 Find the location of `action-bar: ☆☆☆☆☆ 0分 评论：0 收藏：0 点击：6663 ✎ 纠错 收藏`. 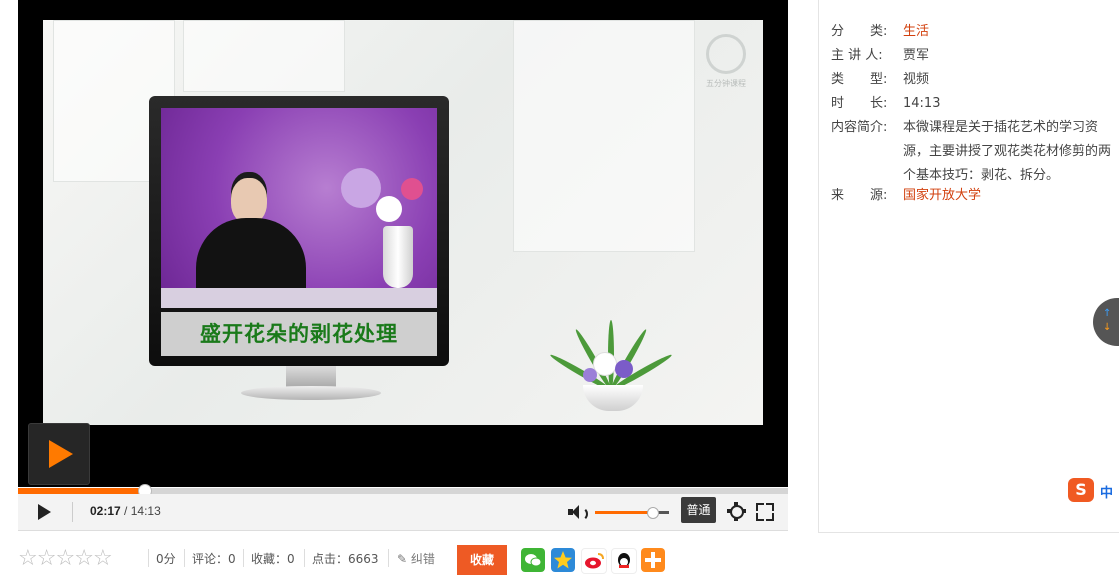

action-bar: ☆☆☆☆☆ 0分 评论：0 收藏：0 点击：6663 ✎ 纠错 收藏 is located at coordinates (403, 559).